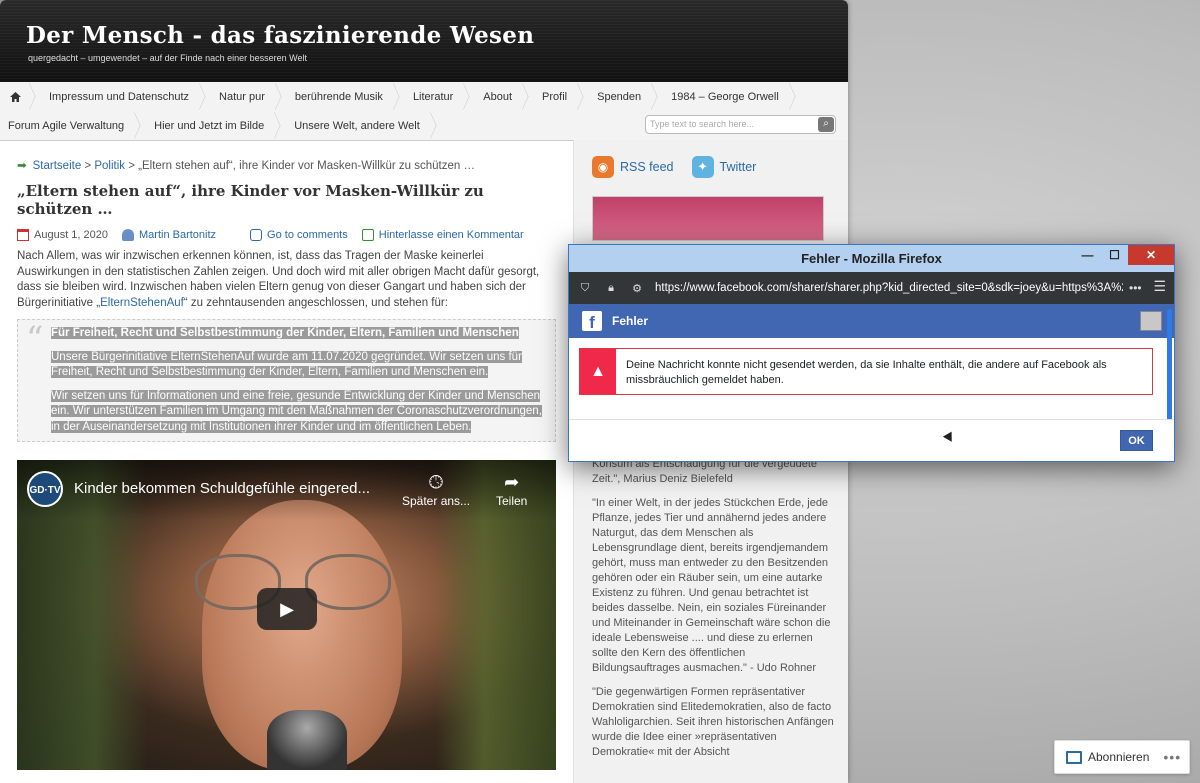 Image resolution: width=1200 pixels, height=783 pixels. I want to click on channel-logo: GD·TV, so click(45, 489).